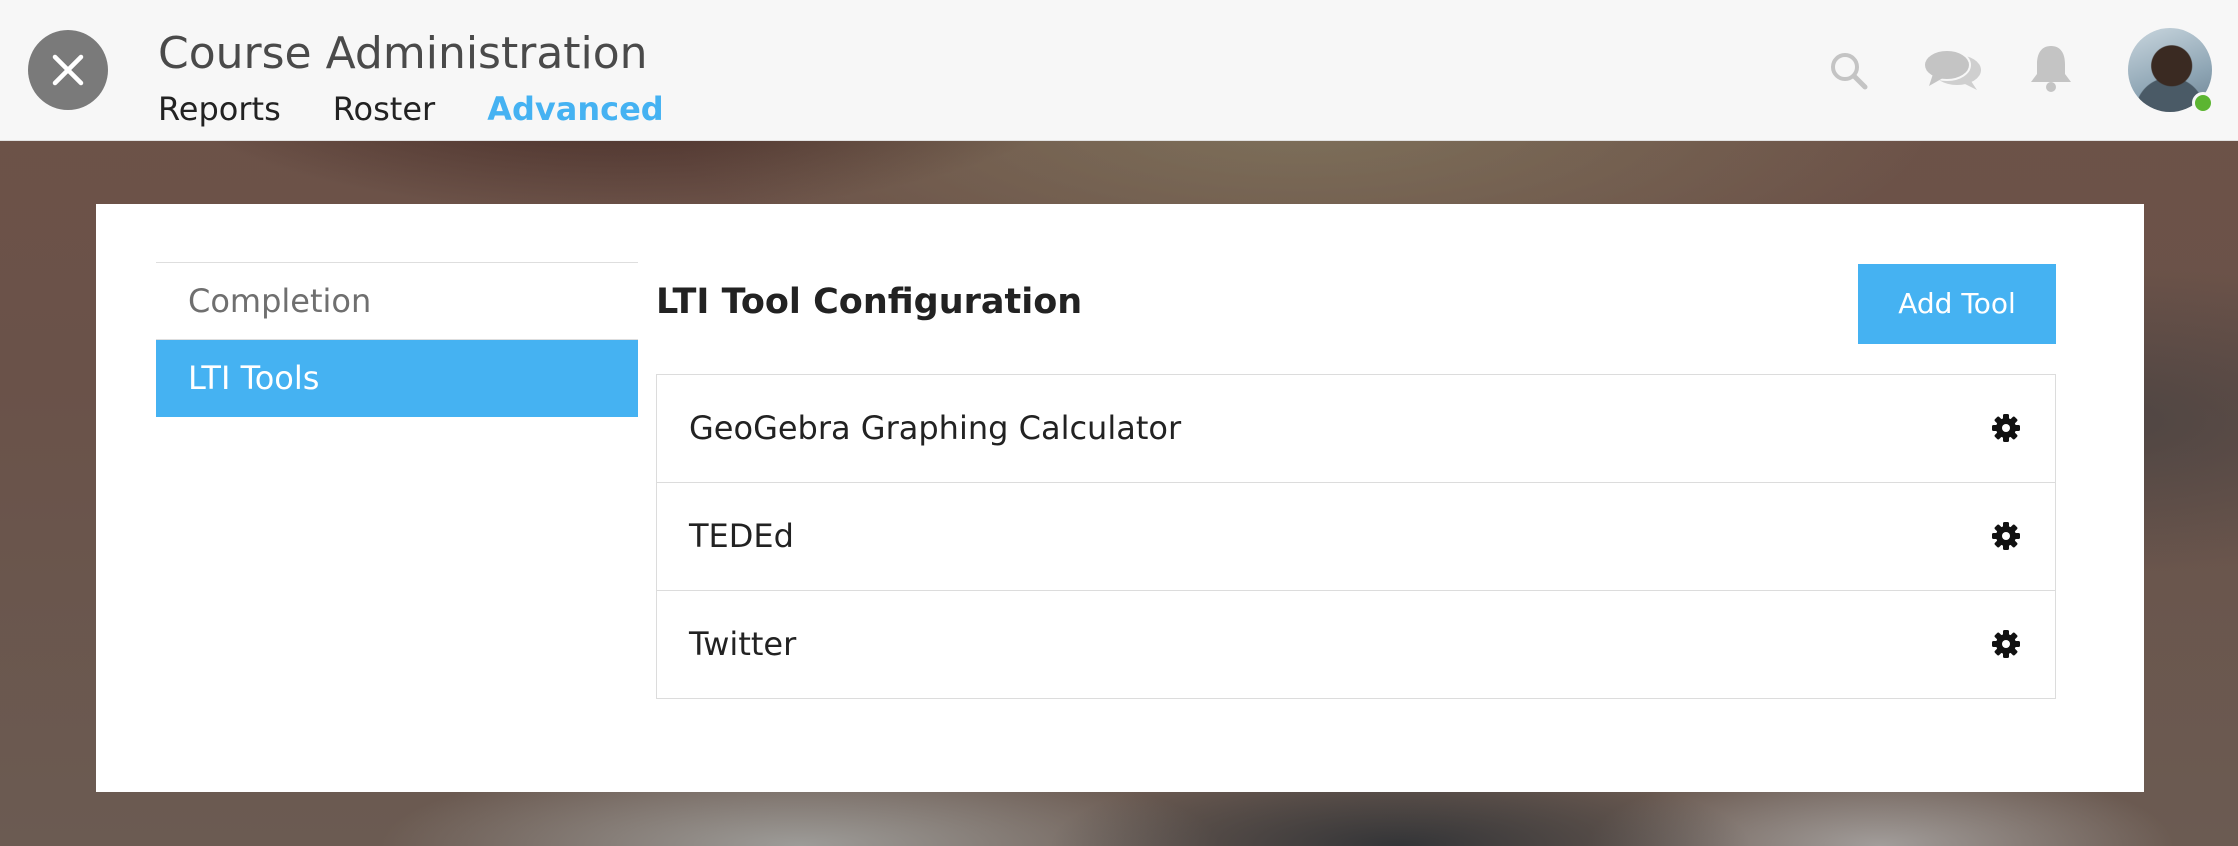  I want to click on admin-tabs: Reports Roster Advanced, so click(411, 109).